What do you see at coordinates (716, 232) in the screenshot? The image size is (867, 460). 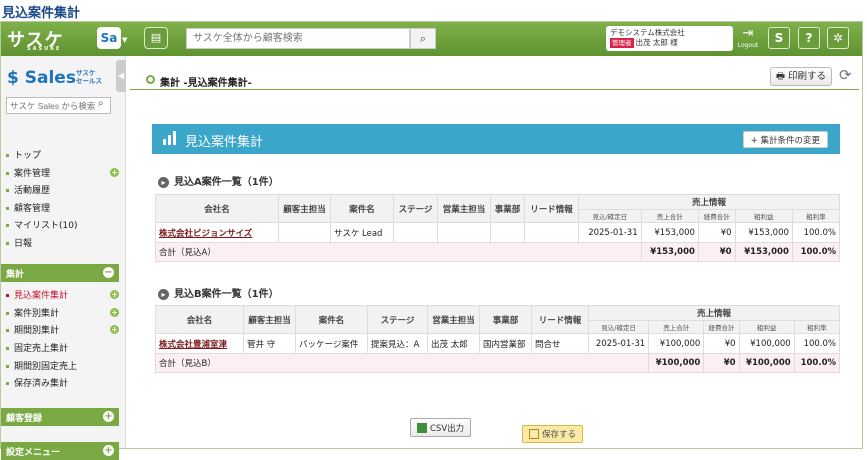 I see `cell-expense-total: ¥0` at bounding box center [716, 232].